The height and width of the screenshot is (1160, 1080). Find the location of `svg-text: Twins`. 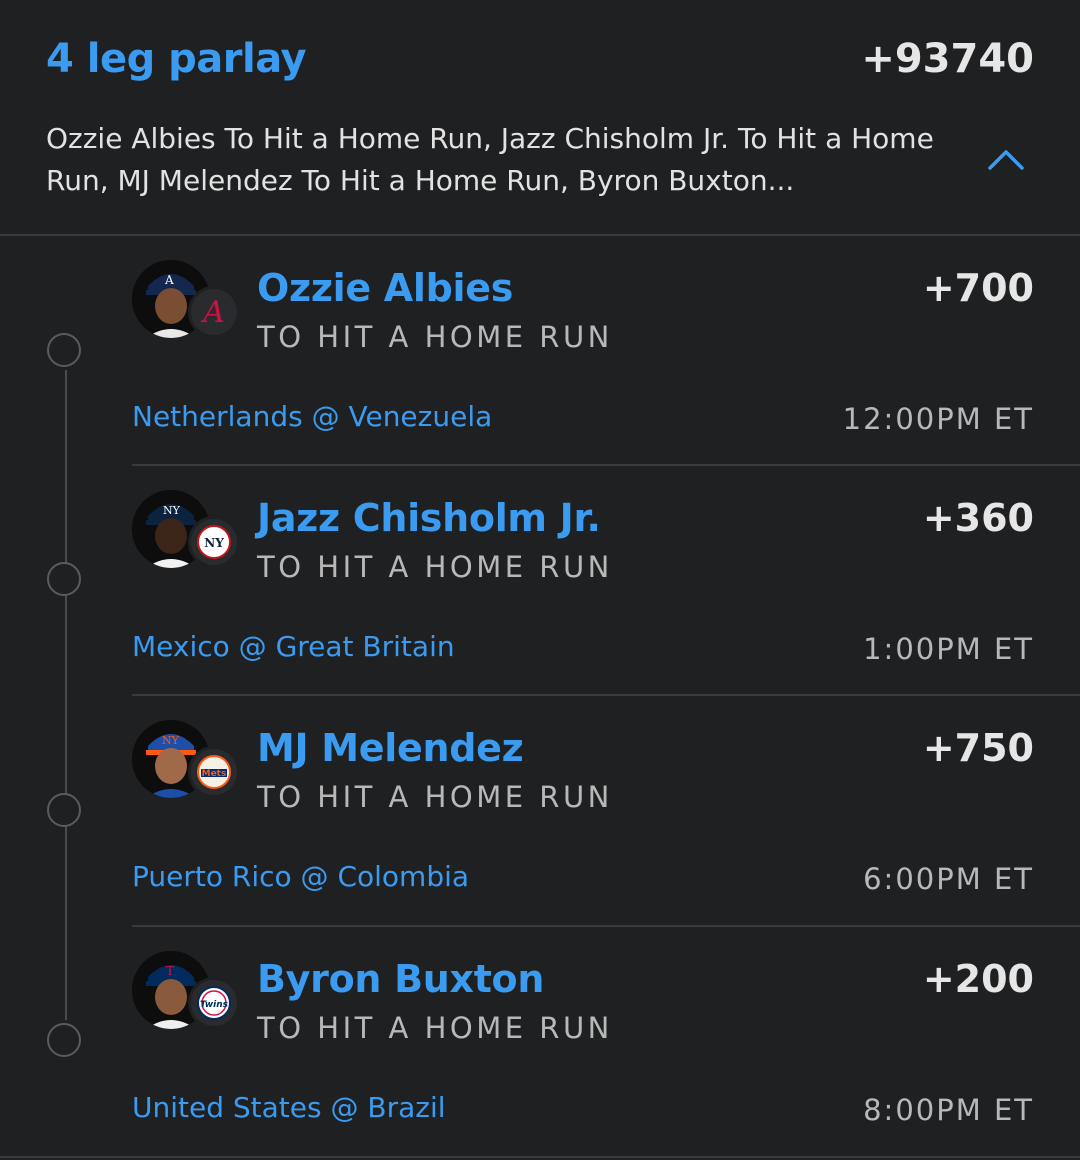

svg-text: Twins is located at coordinates (214, 1005).